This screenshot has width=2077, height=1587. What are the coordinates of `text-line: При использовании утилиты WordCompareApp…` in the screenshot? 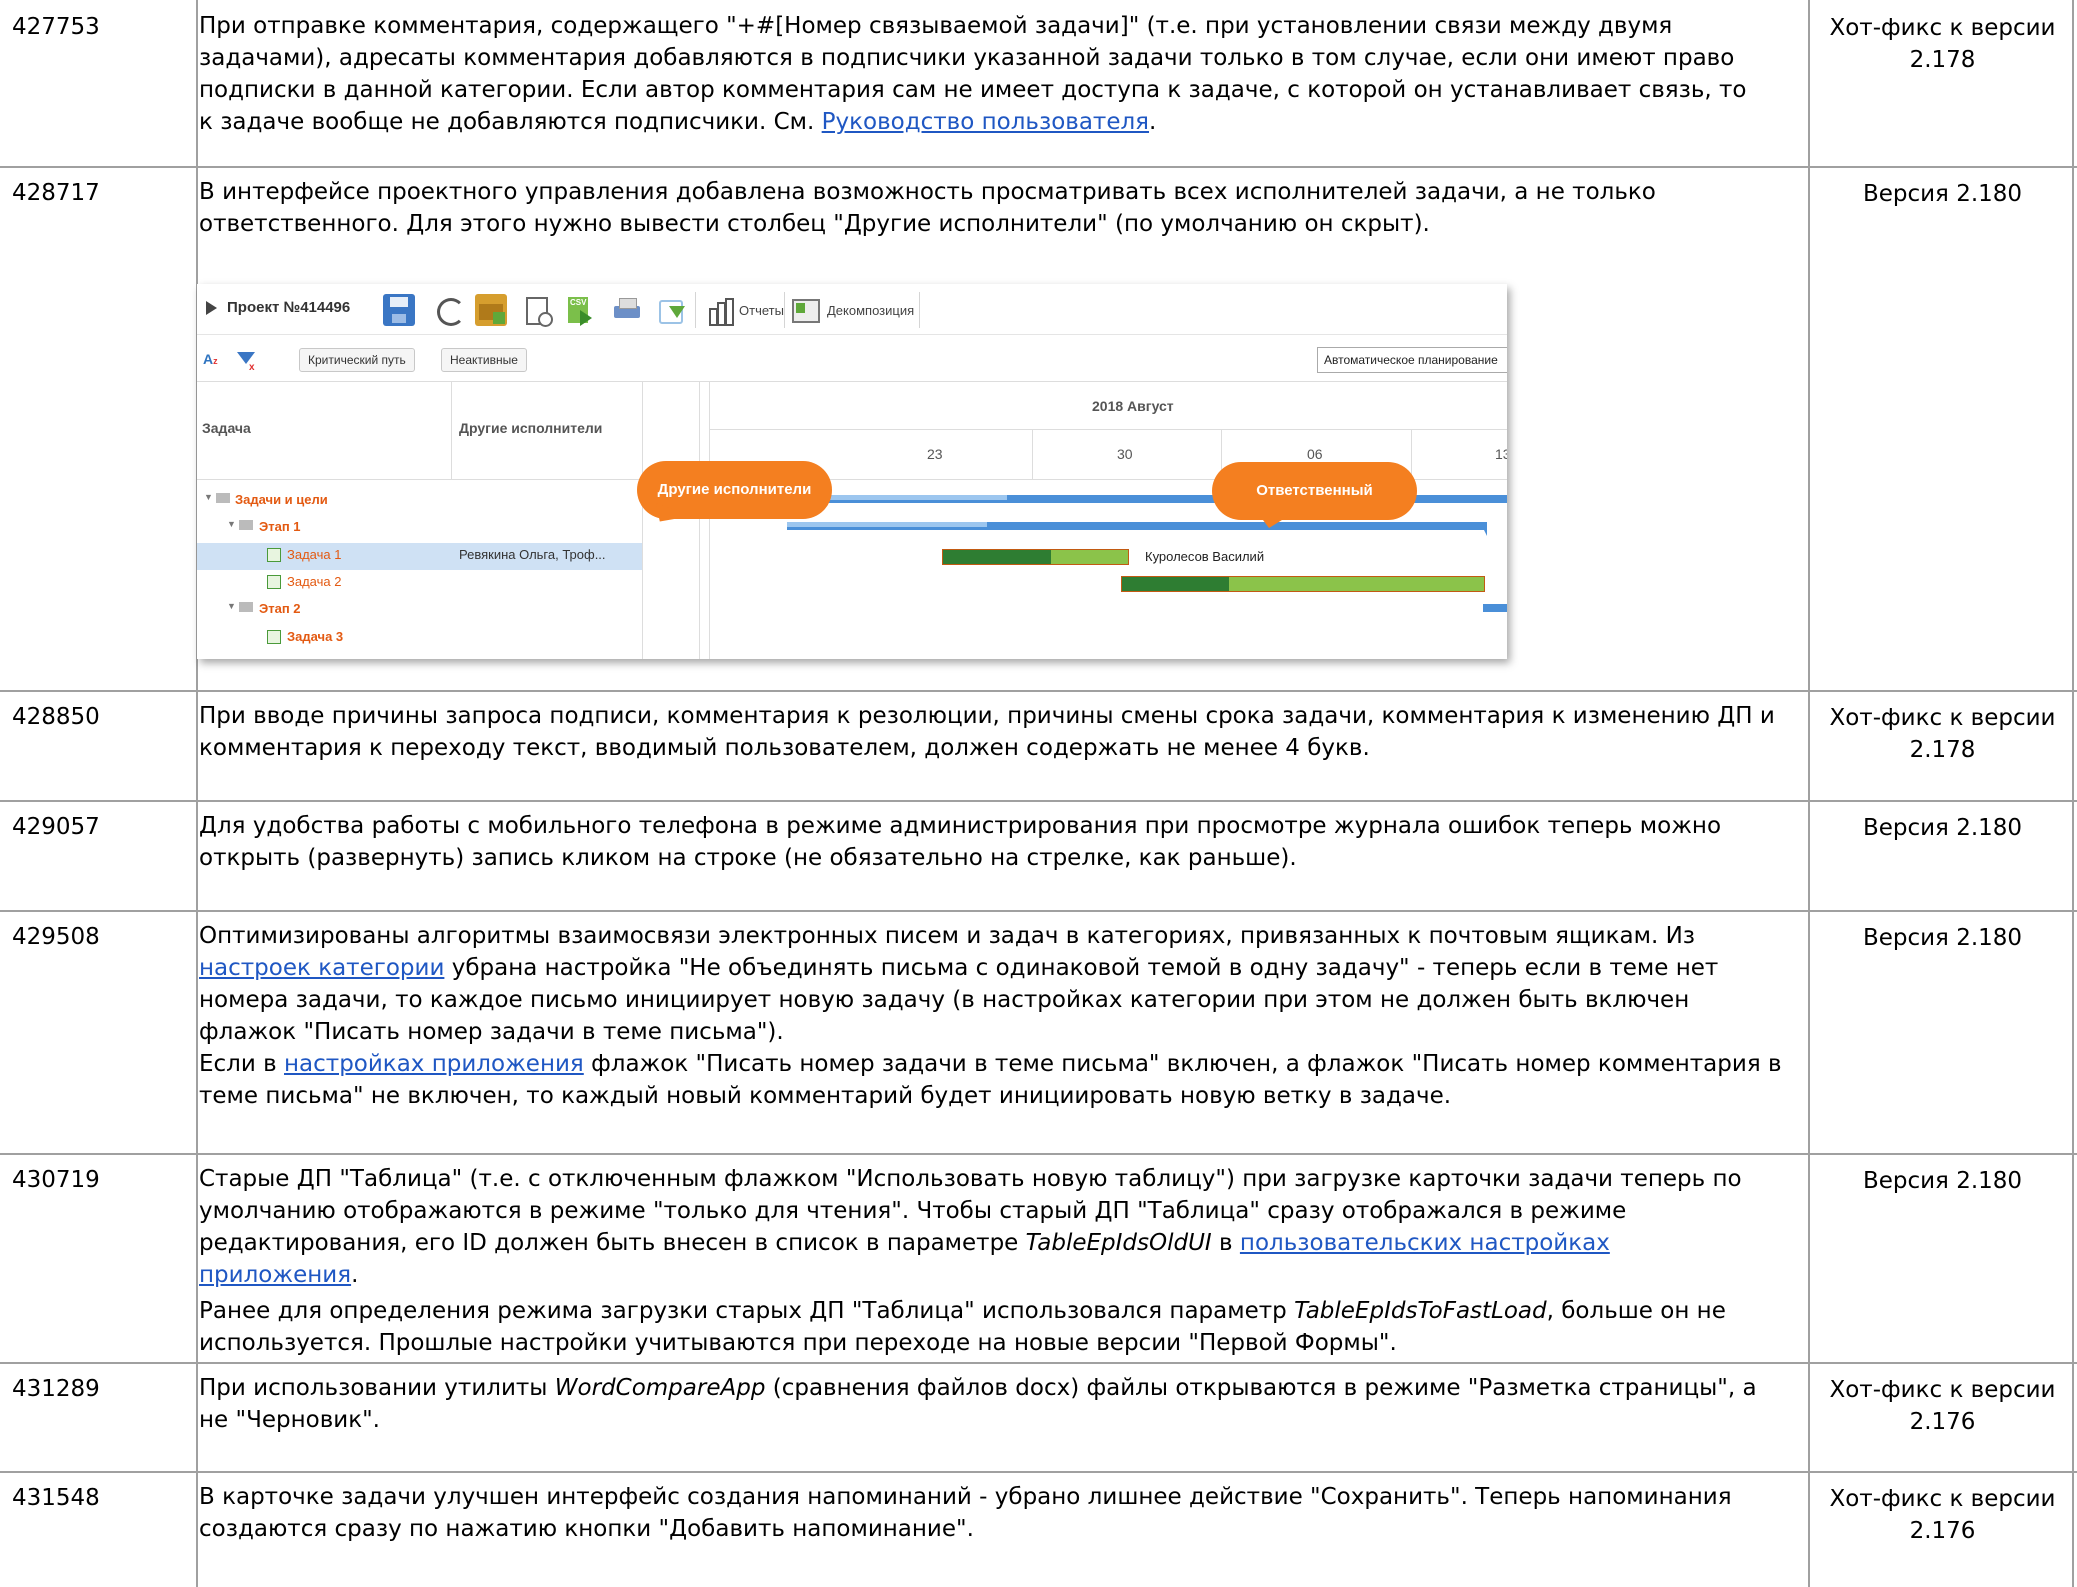 It's located at (998, 1388).